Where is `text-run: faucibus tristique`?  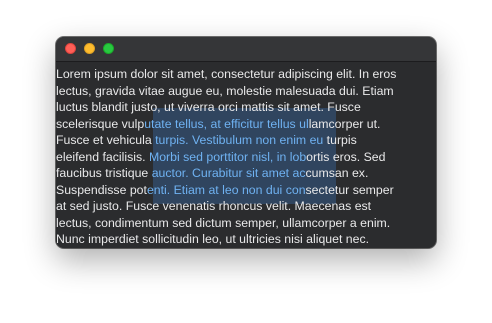 text-run: faucibus tristique is located at coordinates (104, 173).